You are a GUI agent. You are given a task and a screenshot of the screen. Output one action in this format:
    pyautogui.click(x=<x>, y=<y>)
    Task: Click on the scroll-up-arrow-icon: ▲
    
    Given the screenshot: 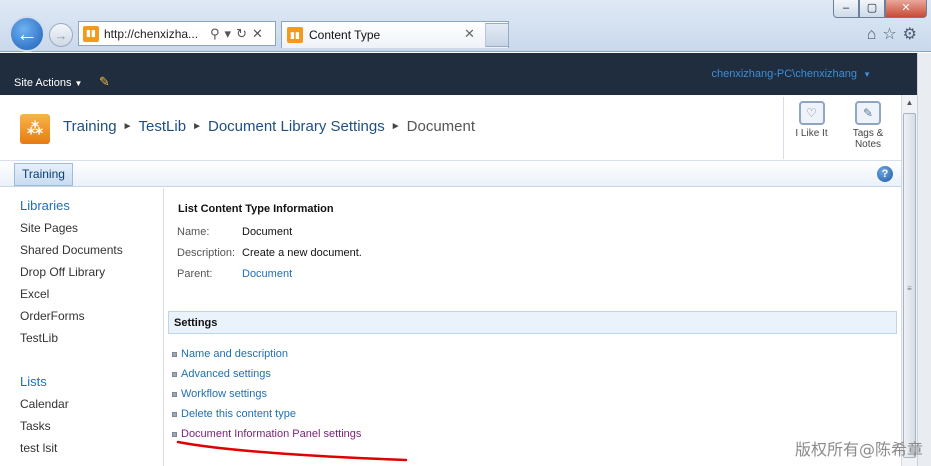 What is the action you would take?
    pyautogui.click(x=909, y=103)
    